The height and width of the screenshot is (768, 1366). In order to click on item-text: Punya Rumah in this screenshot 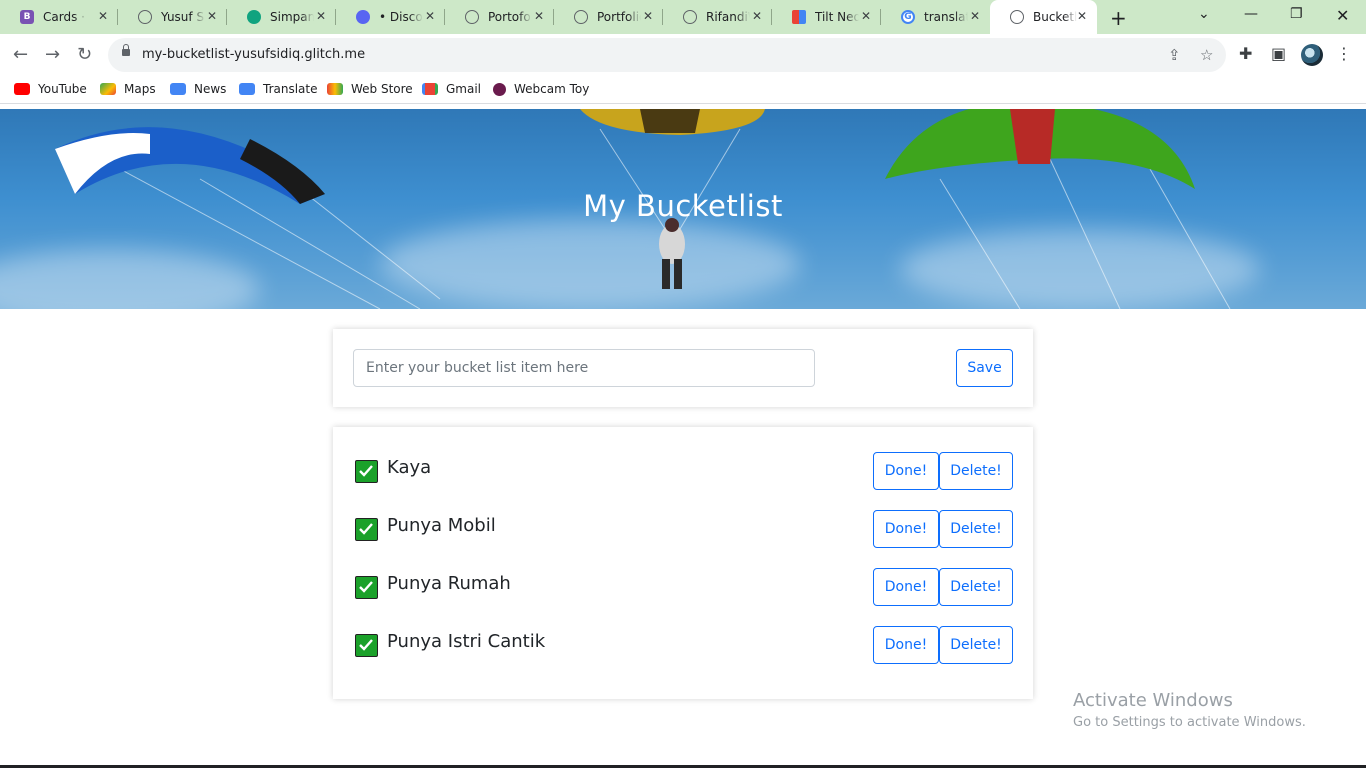, I will do `click(449, 583)`.